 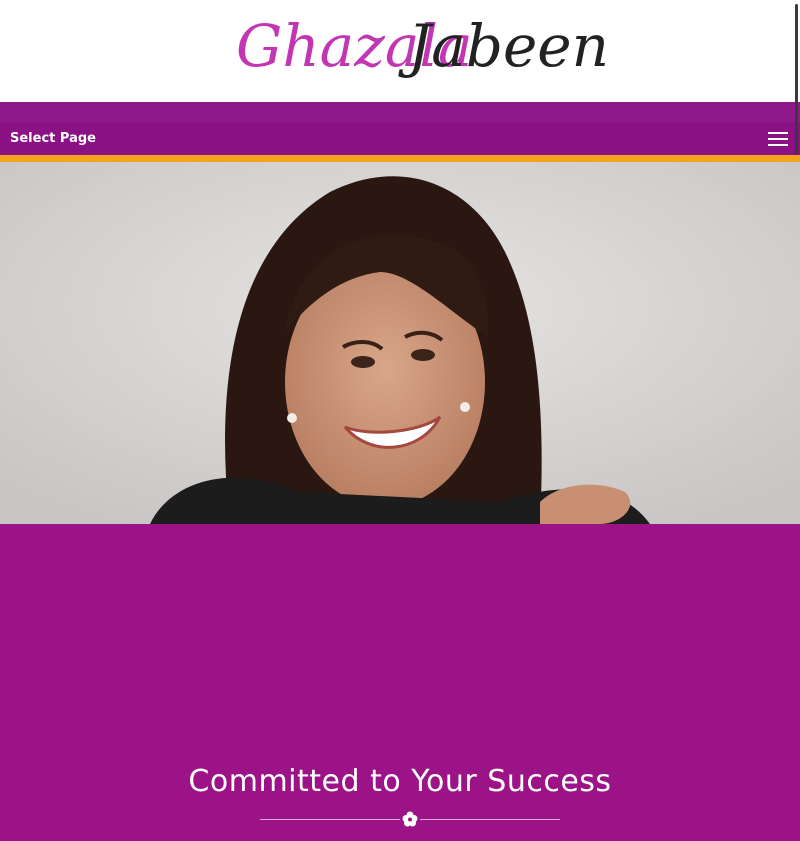 I want to click on site-header: Ghazala Jabeen, so click(x=400, y=51).